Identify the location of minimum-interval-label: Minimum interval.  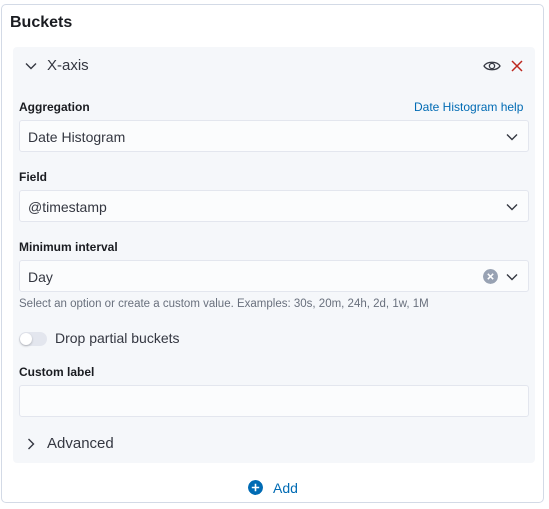
(68, 247).